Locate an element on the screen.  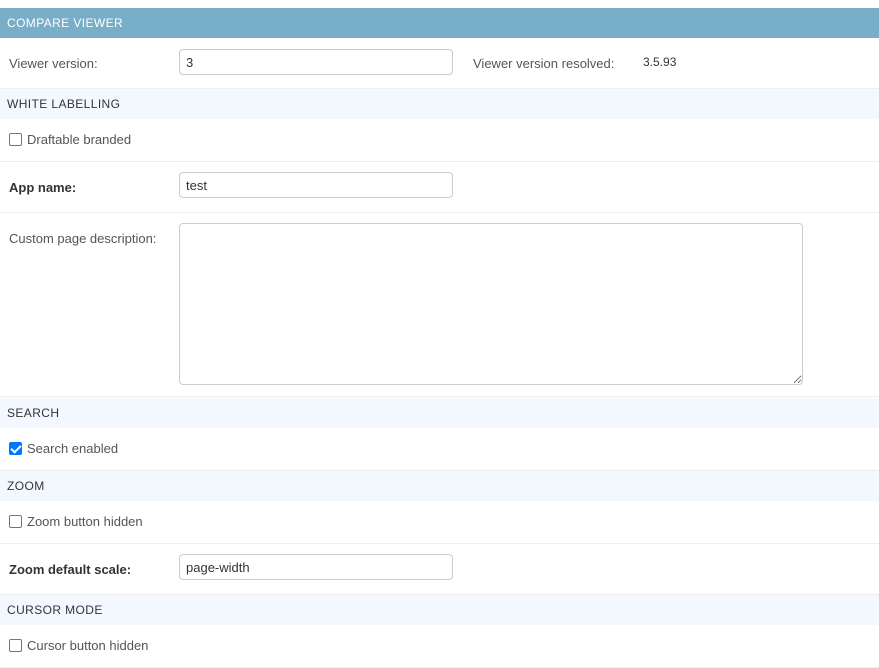
app-name-label: App name: is located at coordinates (43, 187).